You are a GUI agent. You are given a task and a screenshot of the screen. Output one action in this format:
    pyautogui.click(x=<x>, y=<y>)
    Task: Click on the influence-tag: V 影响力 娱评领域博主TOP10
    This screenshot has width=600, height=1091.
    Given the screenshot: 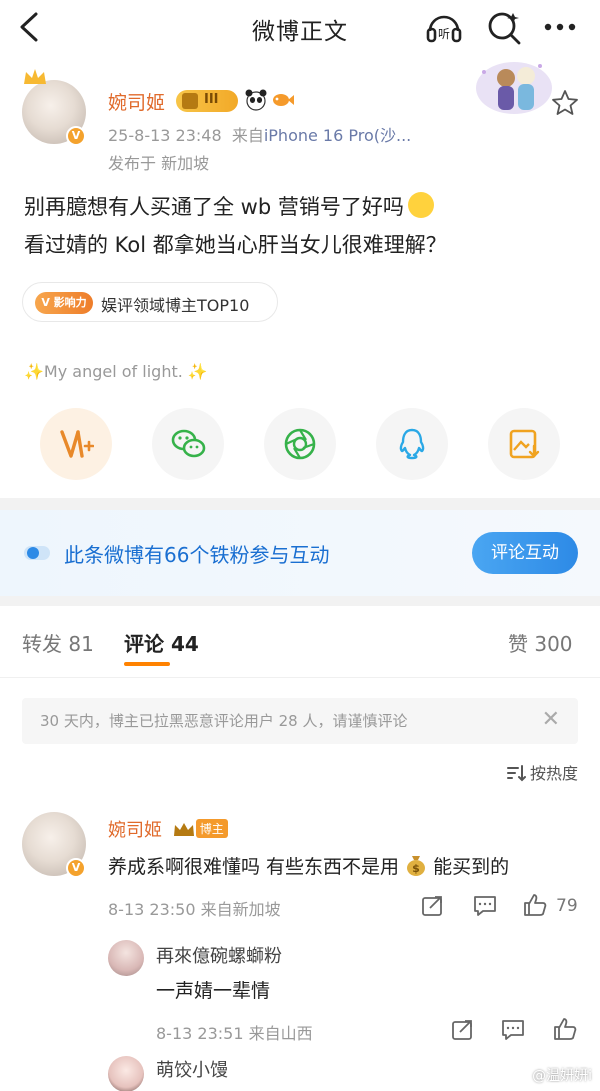 What is the action you would take?
    pyautogui.click(x=150, y=302)
    